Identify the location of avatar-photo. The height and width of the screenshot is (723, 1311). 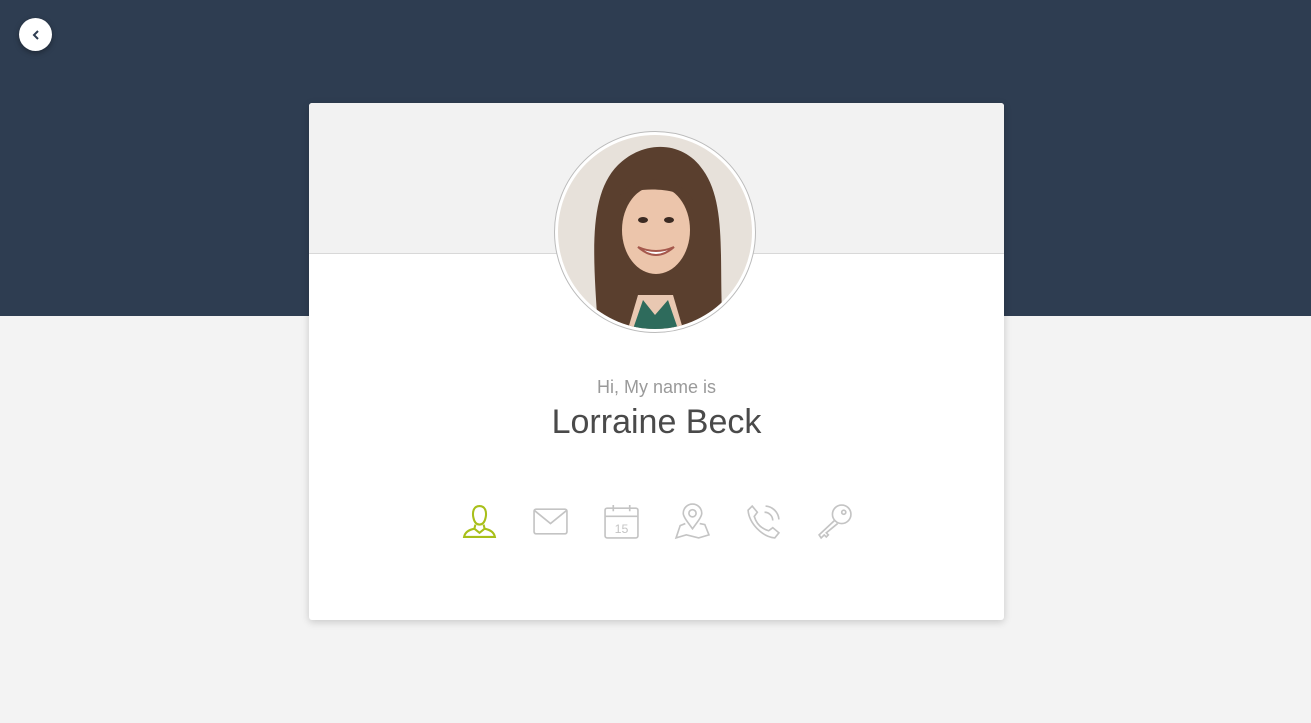
(655, 232).